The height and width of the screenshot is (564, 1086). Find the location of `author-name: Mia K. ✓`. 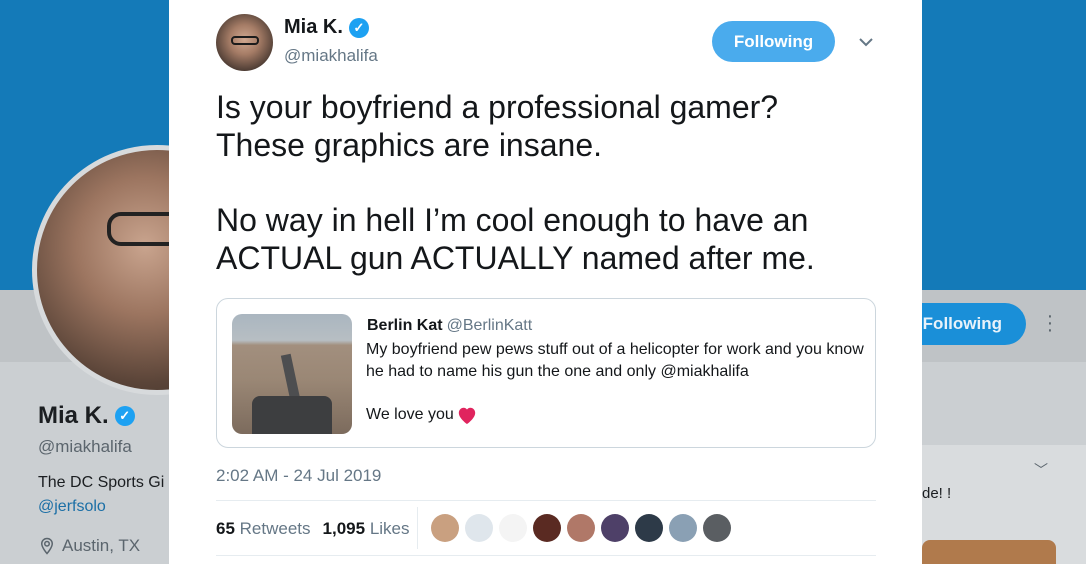

author-name: Mia K. ✓ is located at coordinates (326, 27).